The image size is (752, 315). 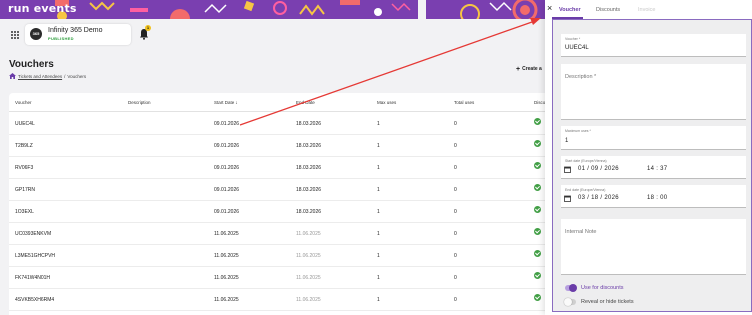 What do you see at coordinates (281, 256) in the screenshot?
I see `table-row: L3ME51GHCPVH 11.06.2025 11.06.2025 1 0` at bounding box center [281, 256].